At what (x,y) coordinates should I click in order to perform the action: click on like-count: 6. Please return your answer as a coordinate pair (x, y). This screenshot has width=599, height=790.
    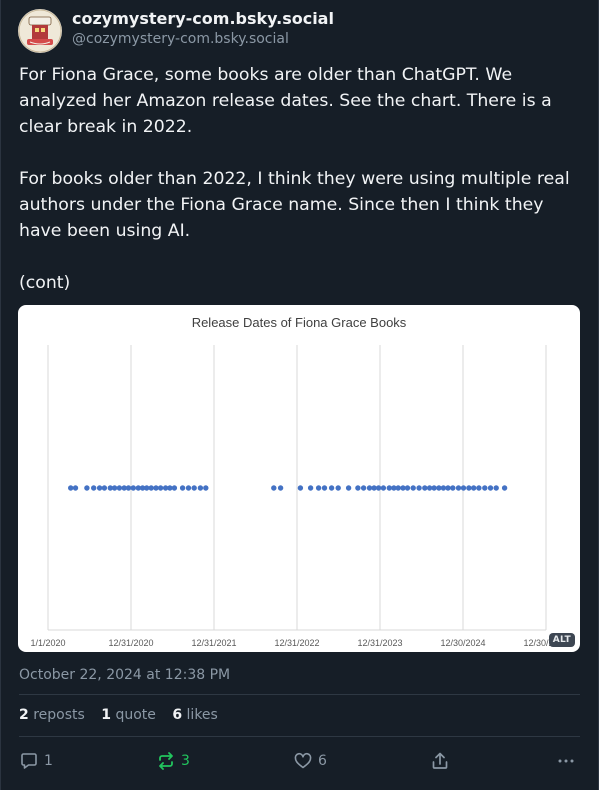
    Looking at the image, I should click on (322, 761).